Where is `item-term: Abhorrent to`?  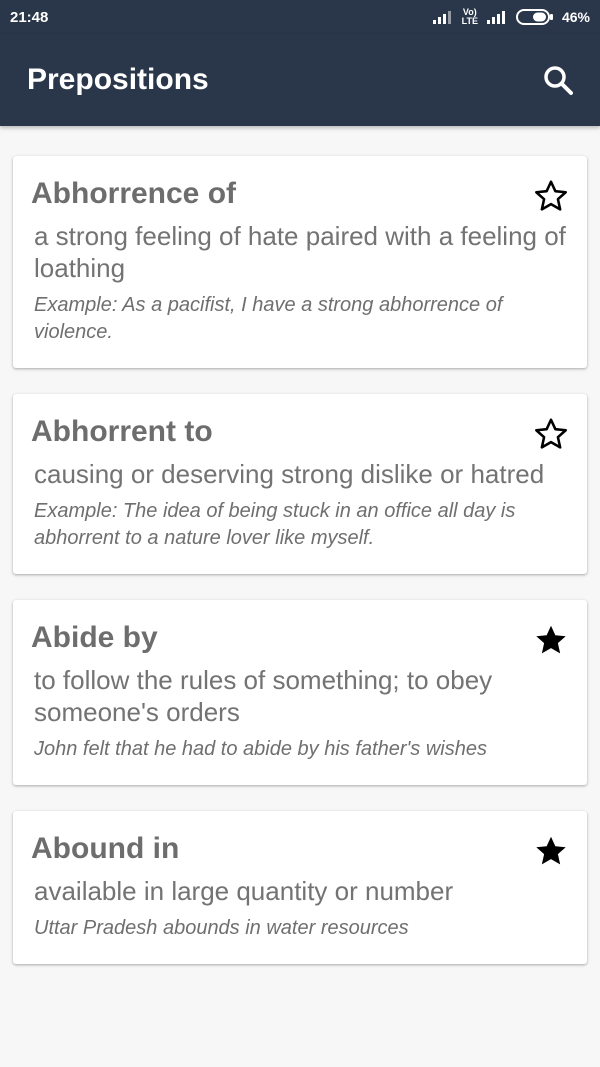
item-term: Abhorrent to is located at coordinates (122, 431).